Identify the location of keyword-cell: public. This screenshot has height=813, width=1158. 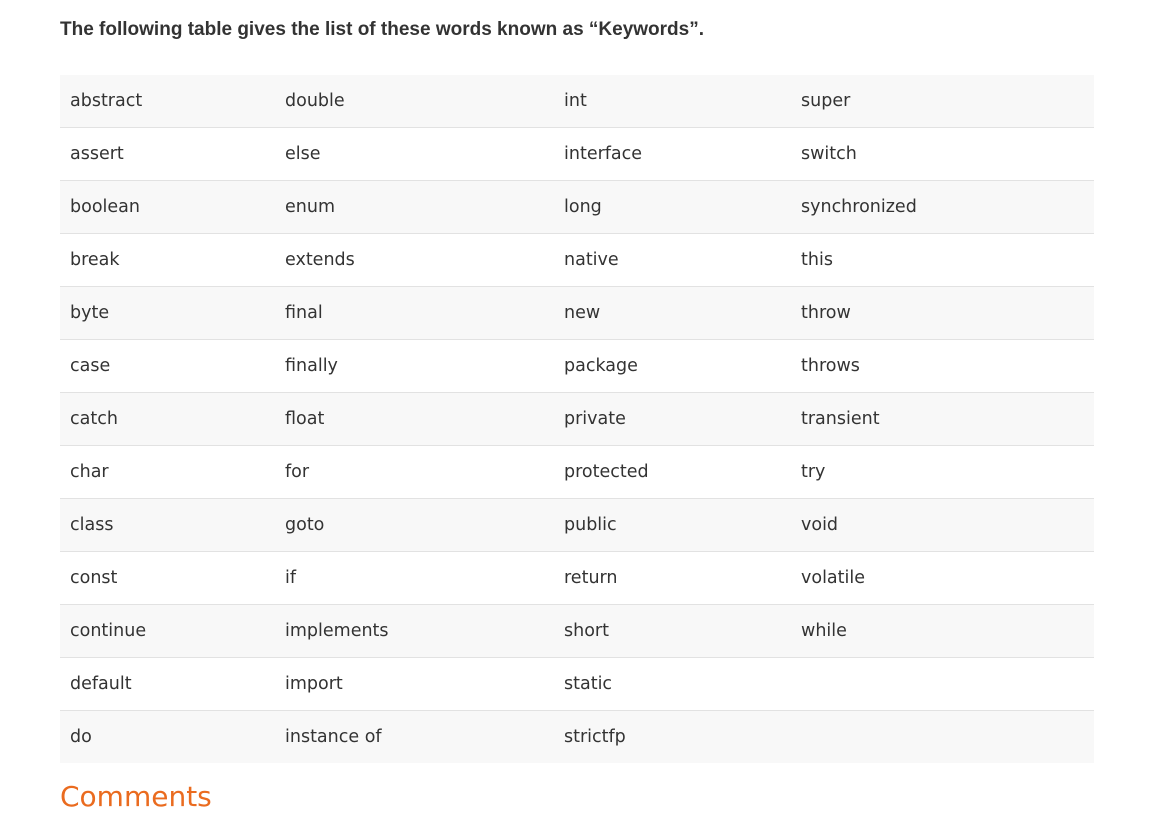
(672, 525).